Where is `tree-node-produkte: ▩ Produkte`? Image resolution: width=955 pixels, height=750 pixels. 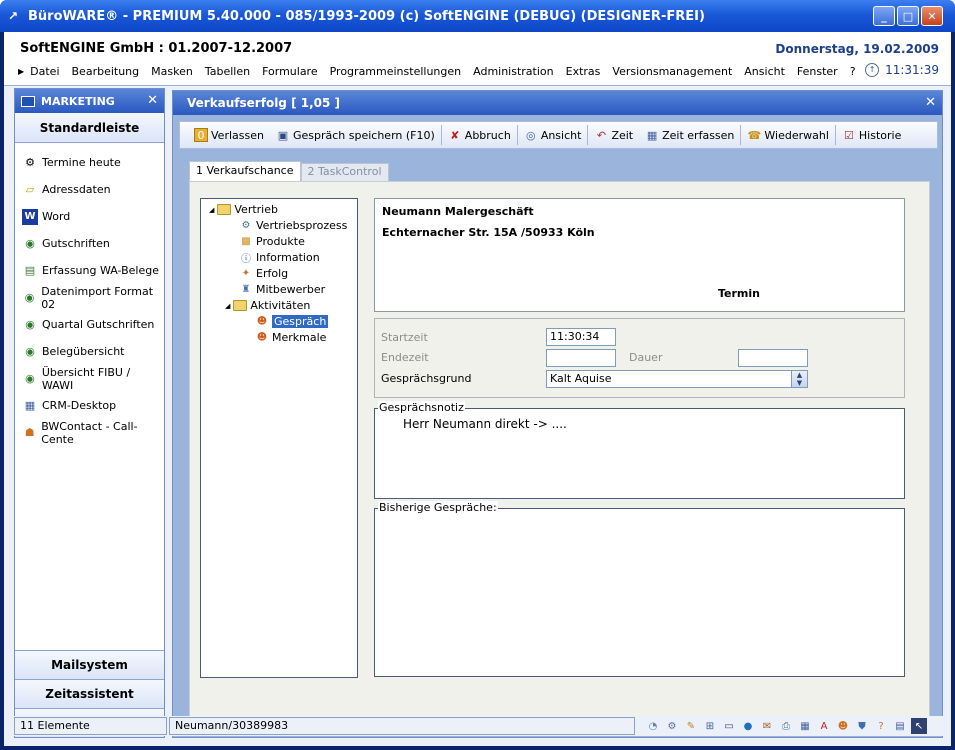
tree-node-produkte: ▩ Produkte is located at coordinates (272, 241).